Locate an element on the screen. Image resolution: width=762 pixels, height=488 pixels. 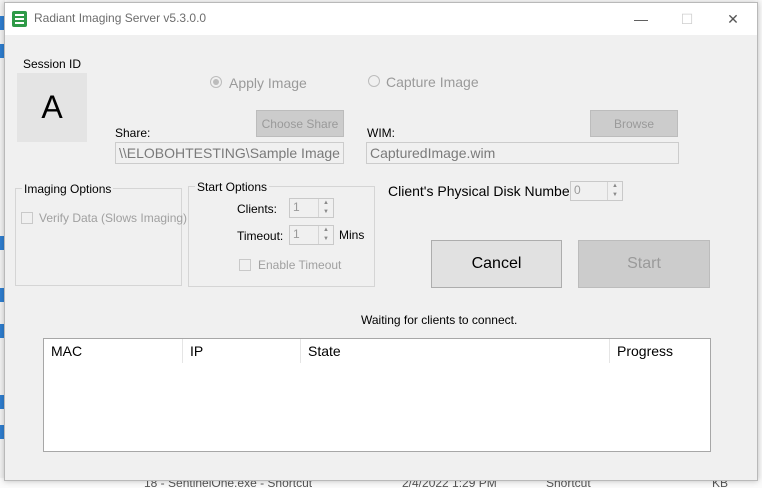
timeout-unit-label: Mins is located at coordinates (352, 235).